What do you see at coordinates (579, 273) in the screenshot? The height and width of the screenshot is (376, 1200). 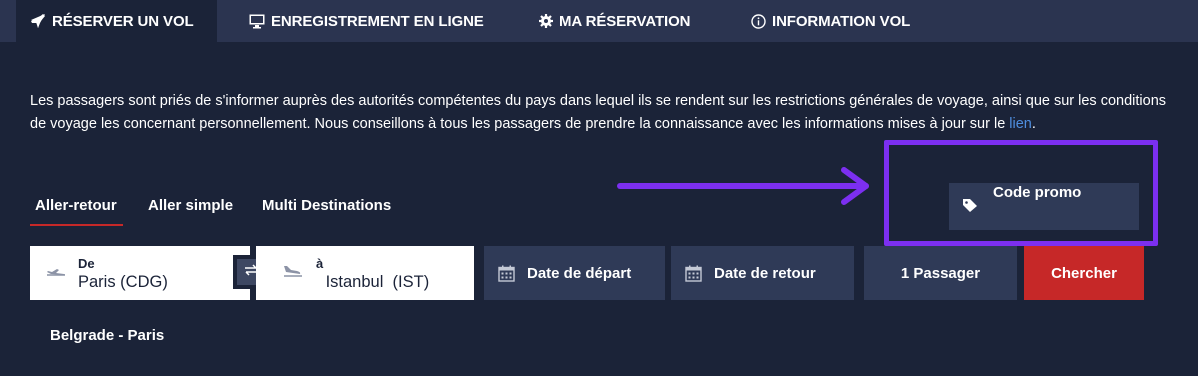 I see `departure-date-label: Date de départ` at bounding box center [579, 273].